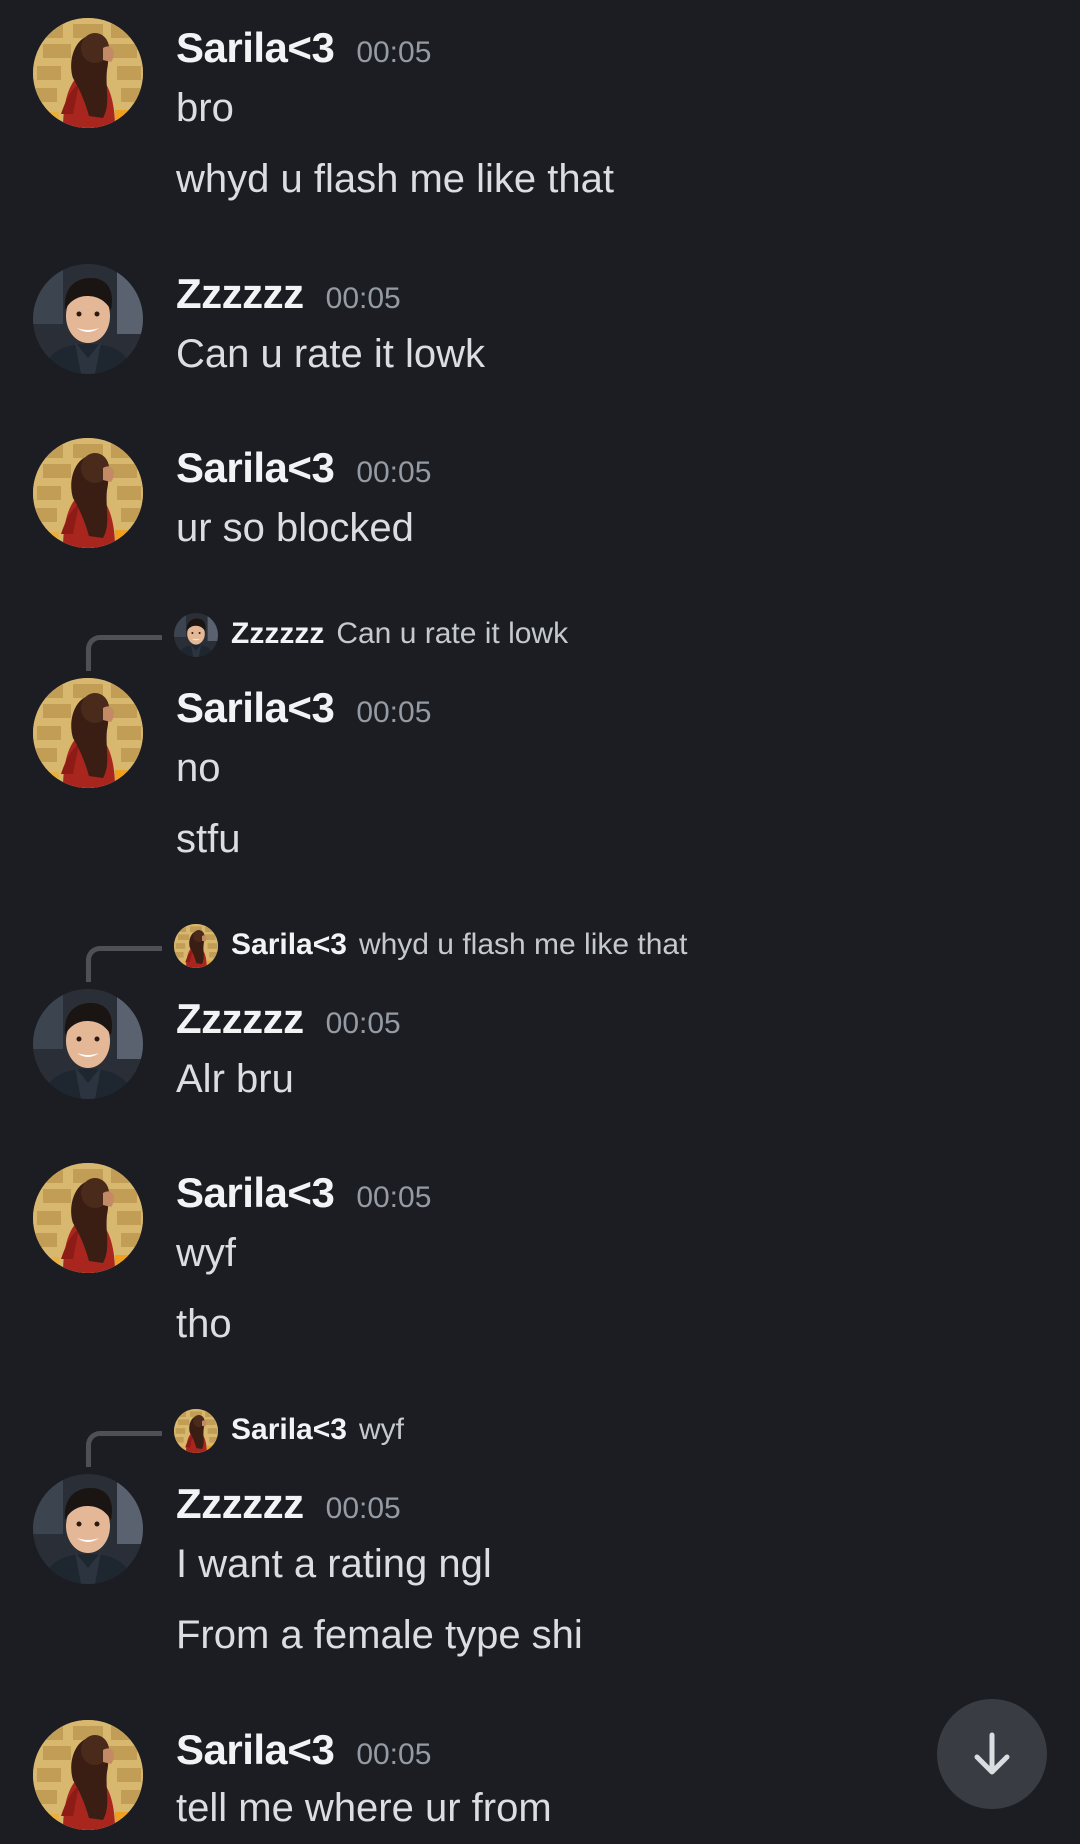 The height and width of the screenshot is (1844, 1080). I want to click on reply-preview: whyd u flash me like that, so click(523, 944).